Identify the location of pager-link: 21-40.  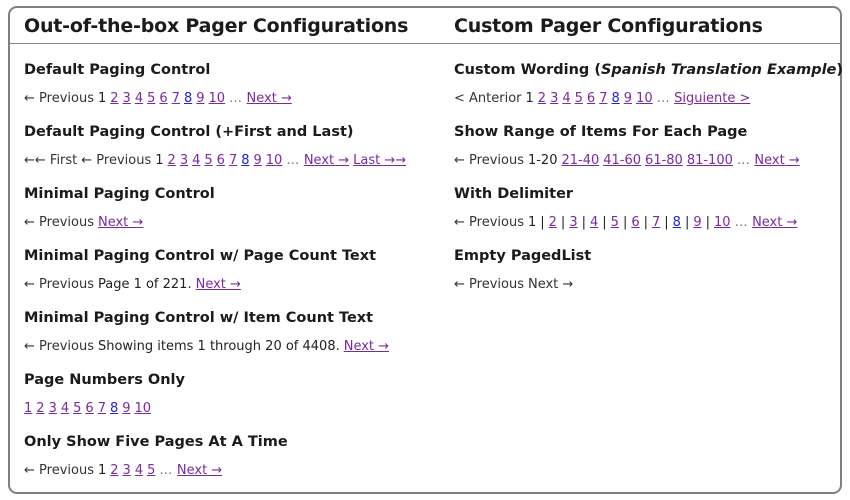
(580, 160).